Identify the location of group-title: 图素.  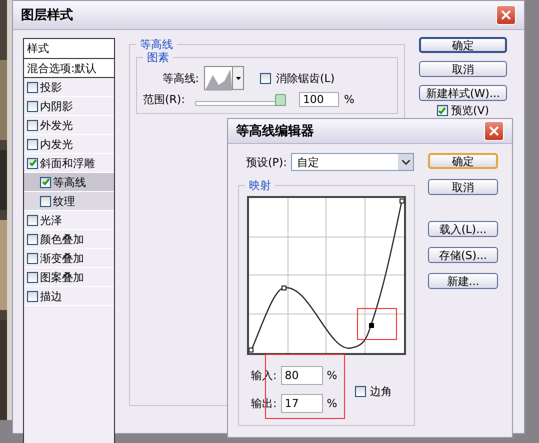
(158, 57).